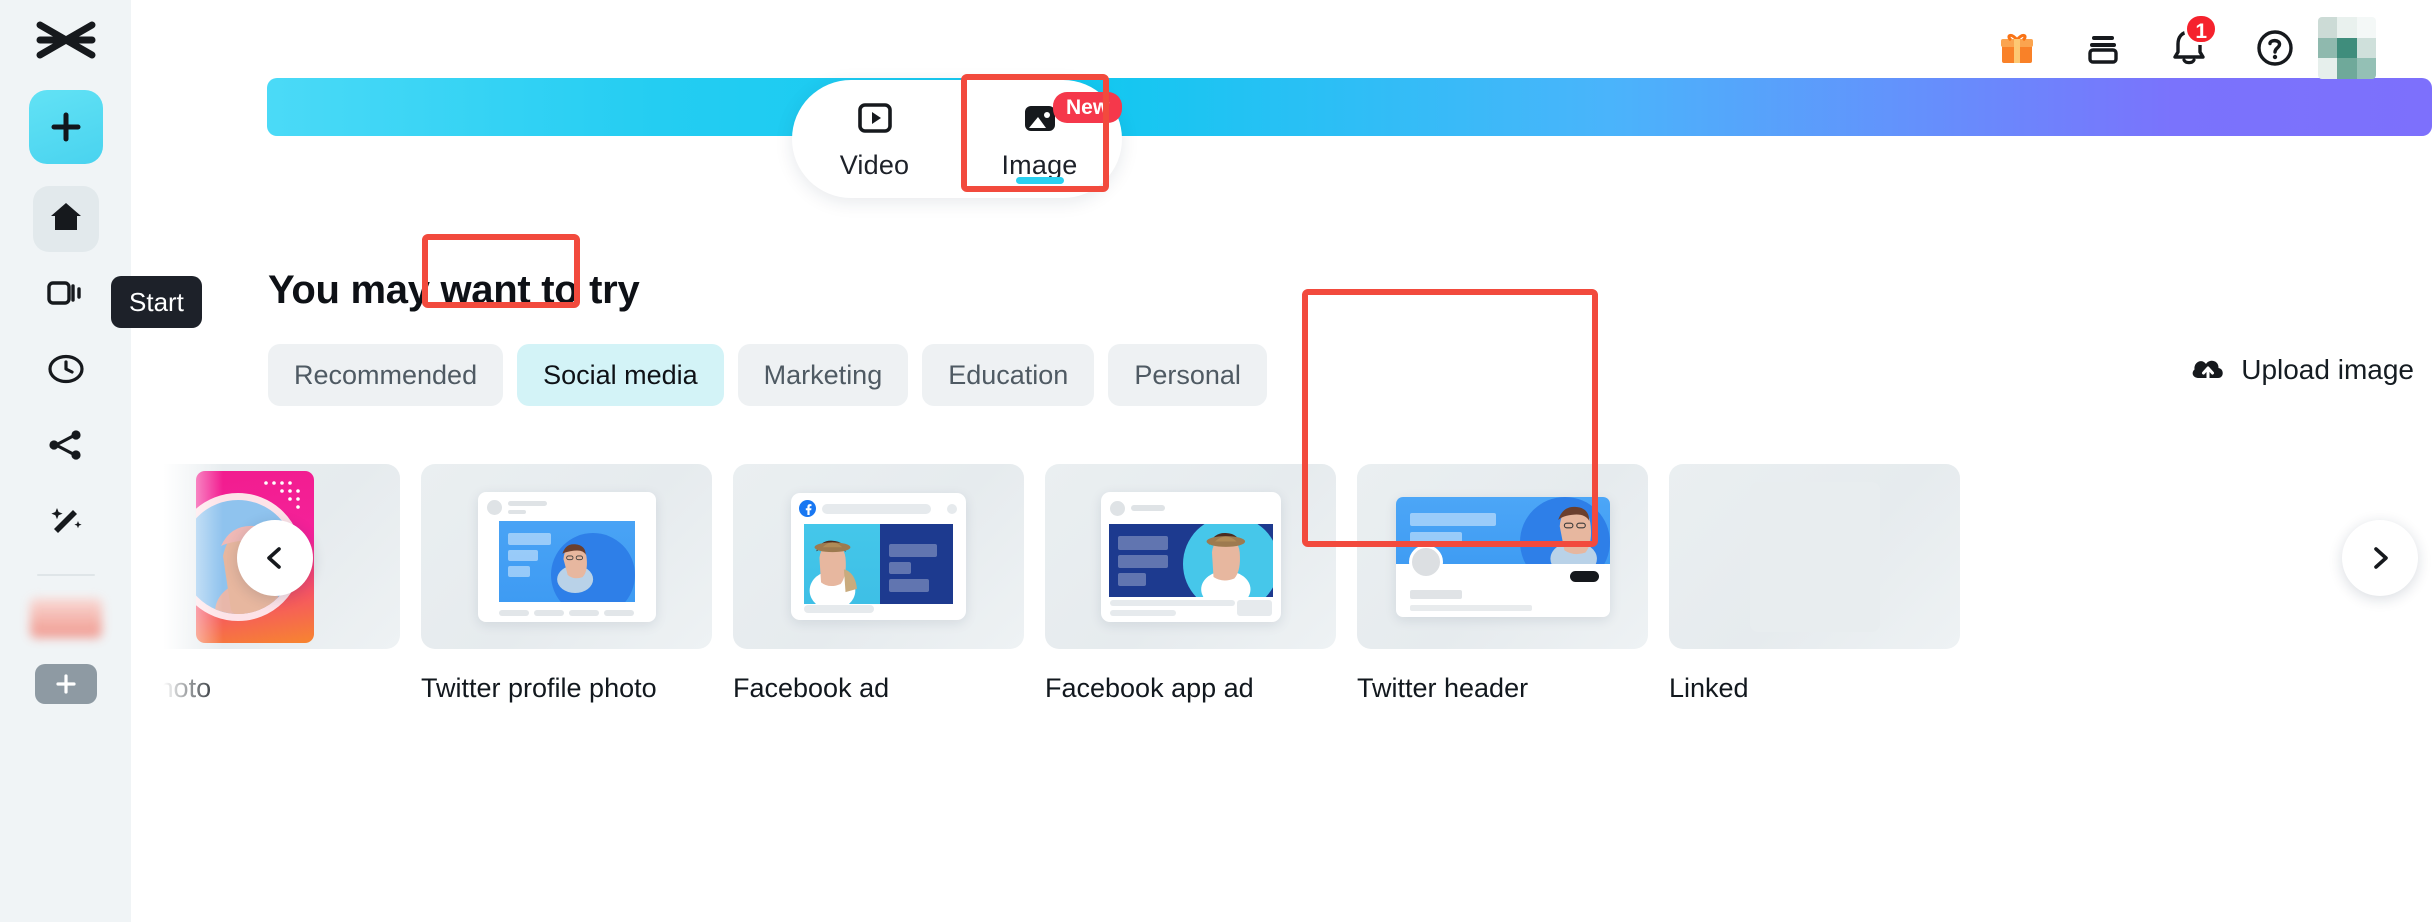  I want to click on upload-image-label: Upload image, so click(2327, 369).